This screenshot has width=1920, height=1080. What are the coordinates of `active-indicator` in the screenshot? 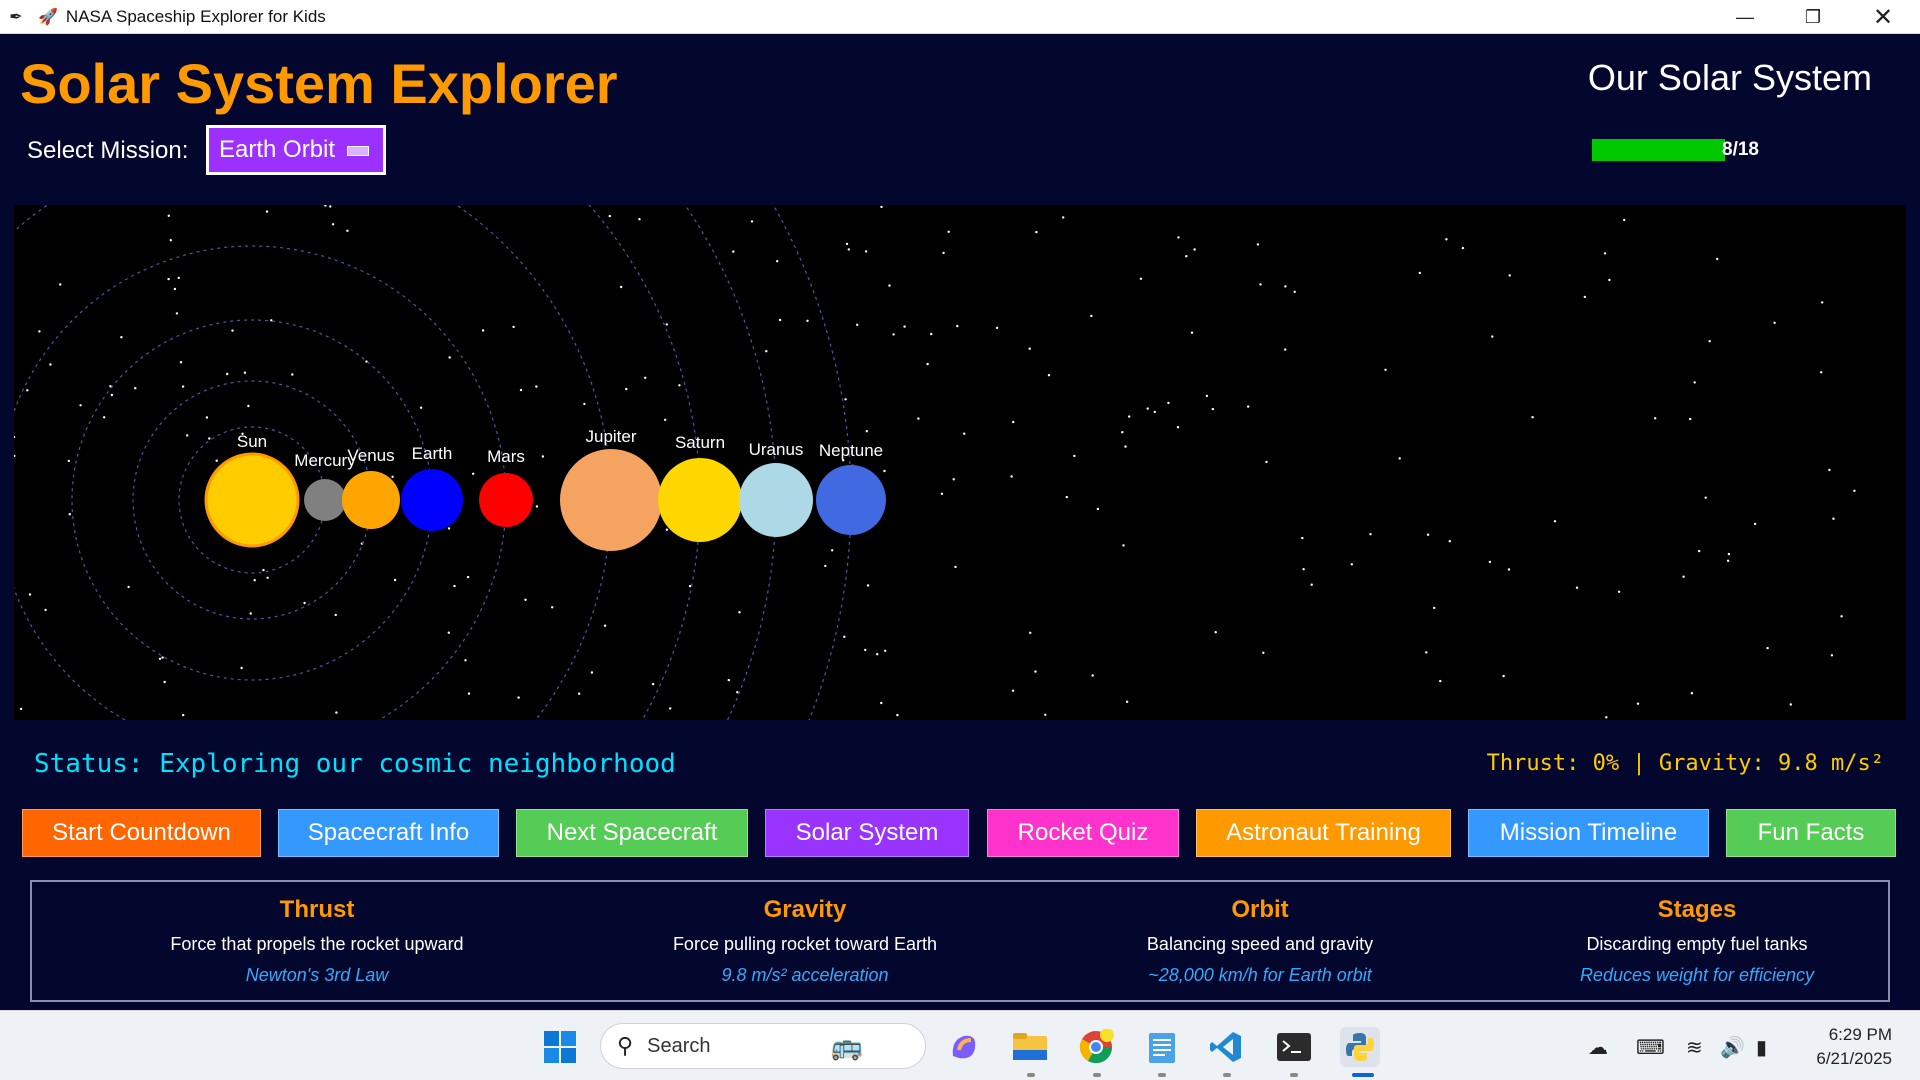 It's located at (1363, 1075).